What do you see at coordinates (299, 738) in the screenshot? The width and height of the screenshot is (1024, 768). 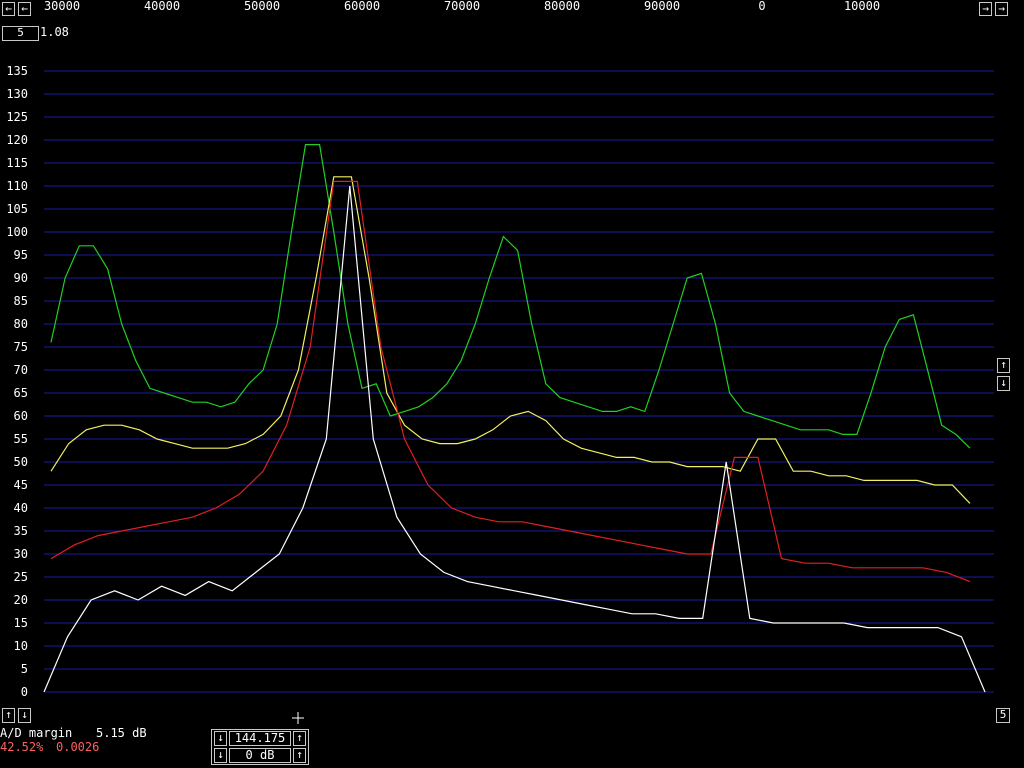 I see `freq-up-button: ↑` at bounding box center [299, 738].